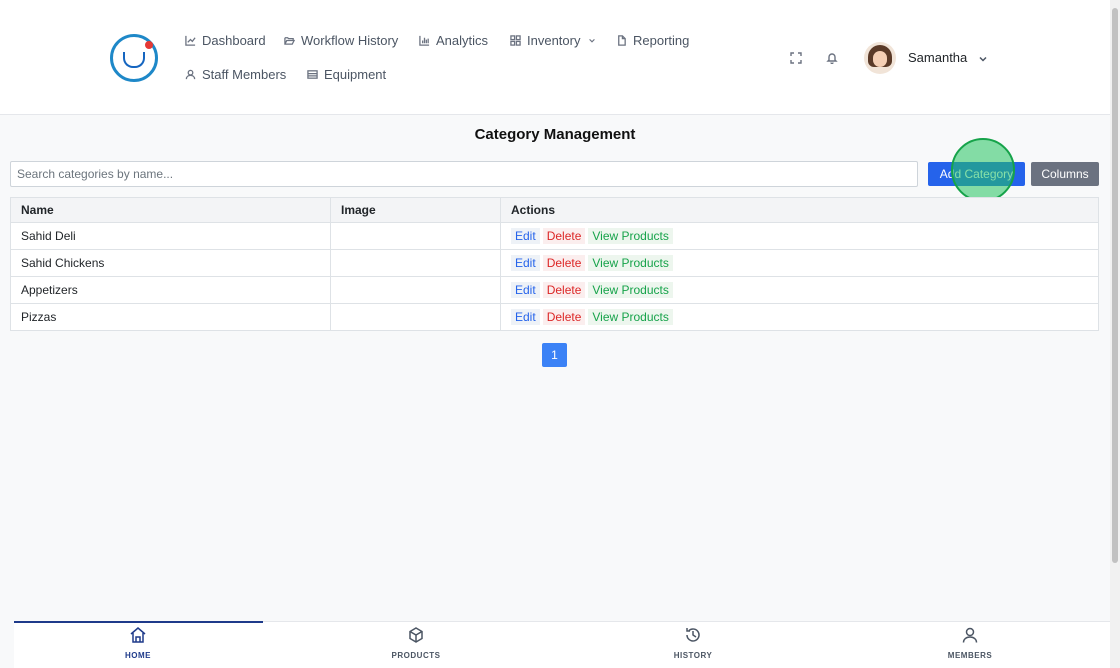  What do you see at coordinates (693, 655) in the screenshot?
I see `bottom-nav-history-label: HISTORY` at bounding box center [693, 655].